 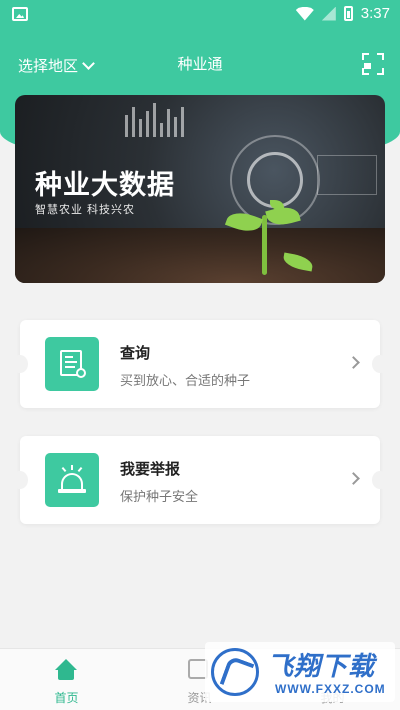 What do you see at coordinates (72, 480) in the screenshot?
I see `alarm-icon` at bounding box center [72, 480].